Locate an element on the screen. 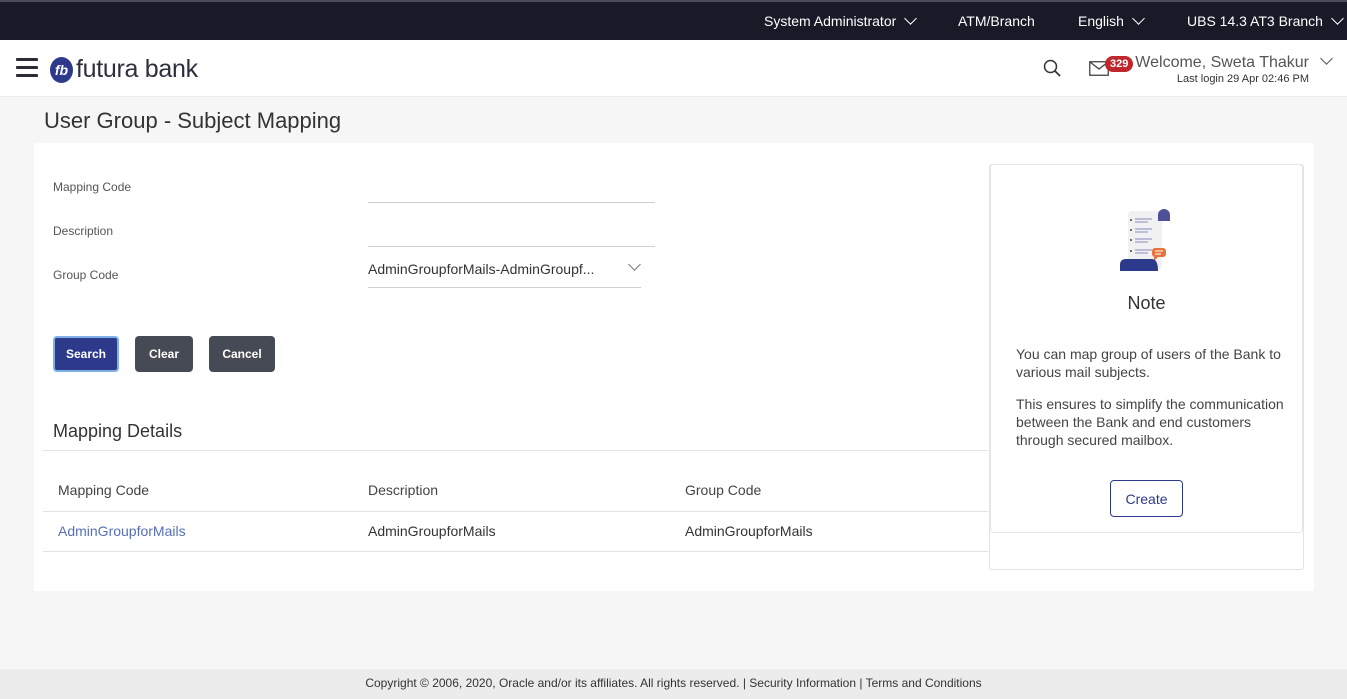  language-dropdown: English is located at coordinates (1111, 20).